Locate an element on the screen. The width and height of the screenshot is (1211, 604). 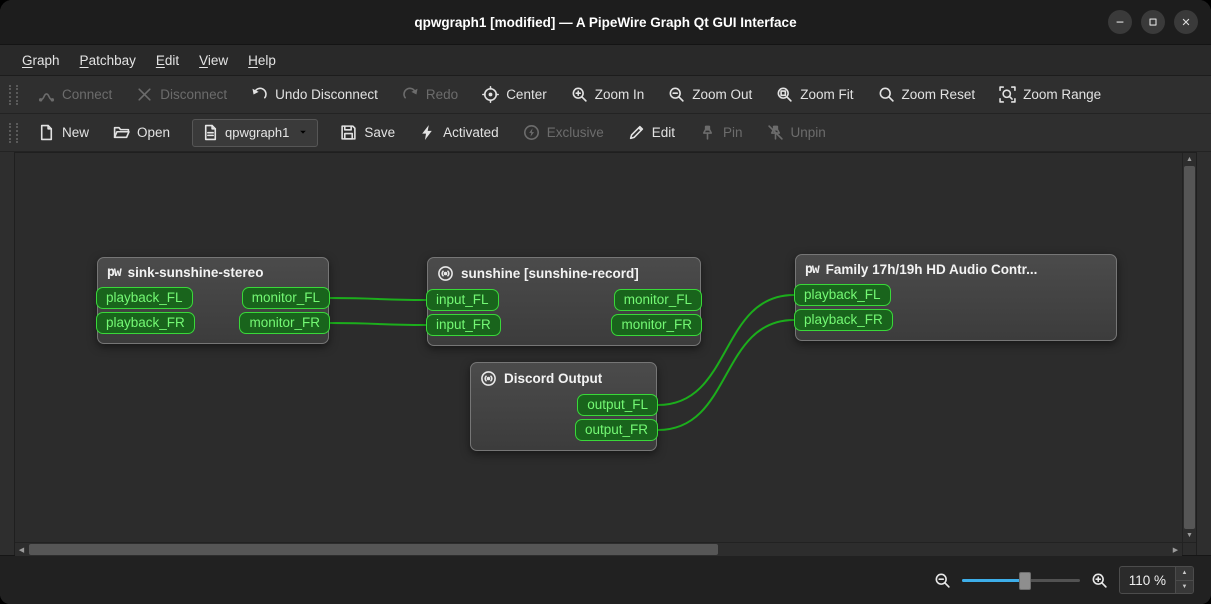
zoom-in-icon is located at coordinates (1099, 580).